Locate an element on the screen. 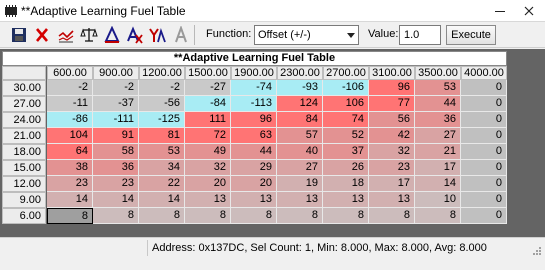 The width and height of the screenshot is (545, 270). row-header: 6.00 is located at coordinates (24, 216).